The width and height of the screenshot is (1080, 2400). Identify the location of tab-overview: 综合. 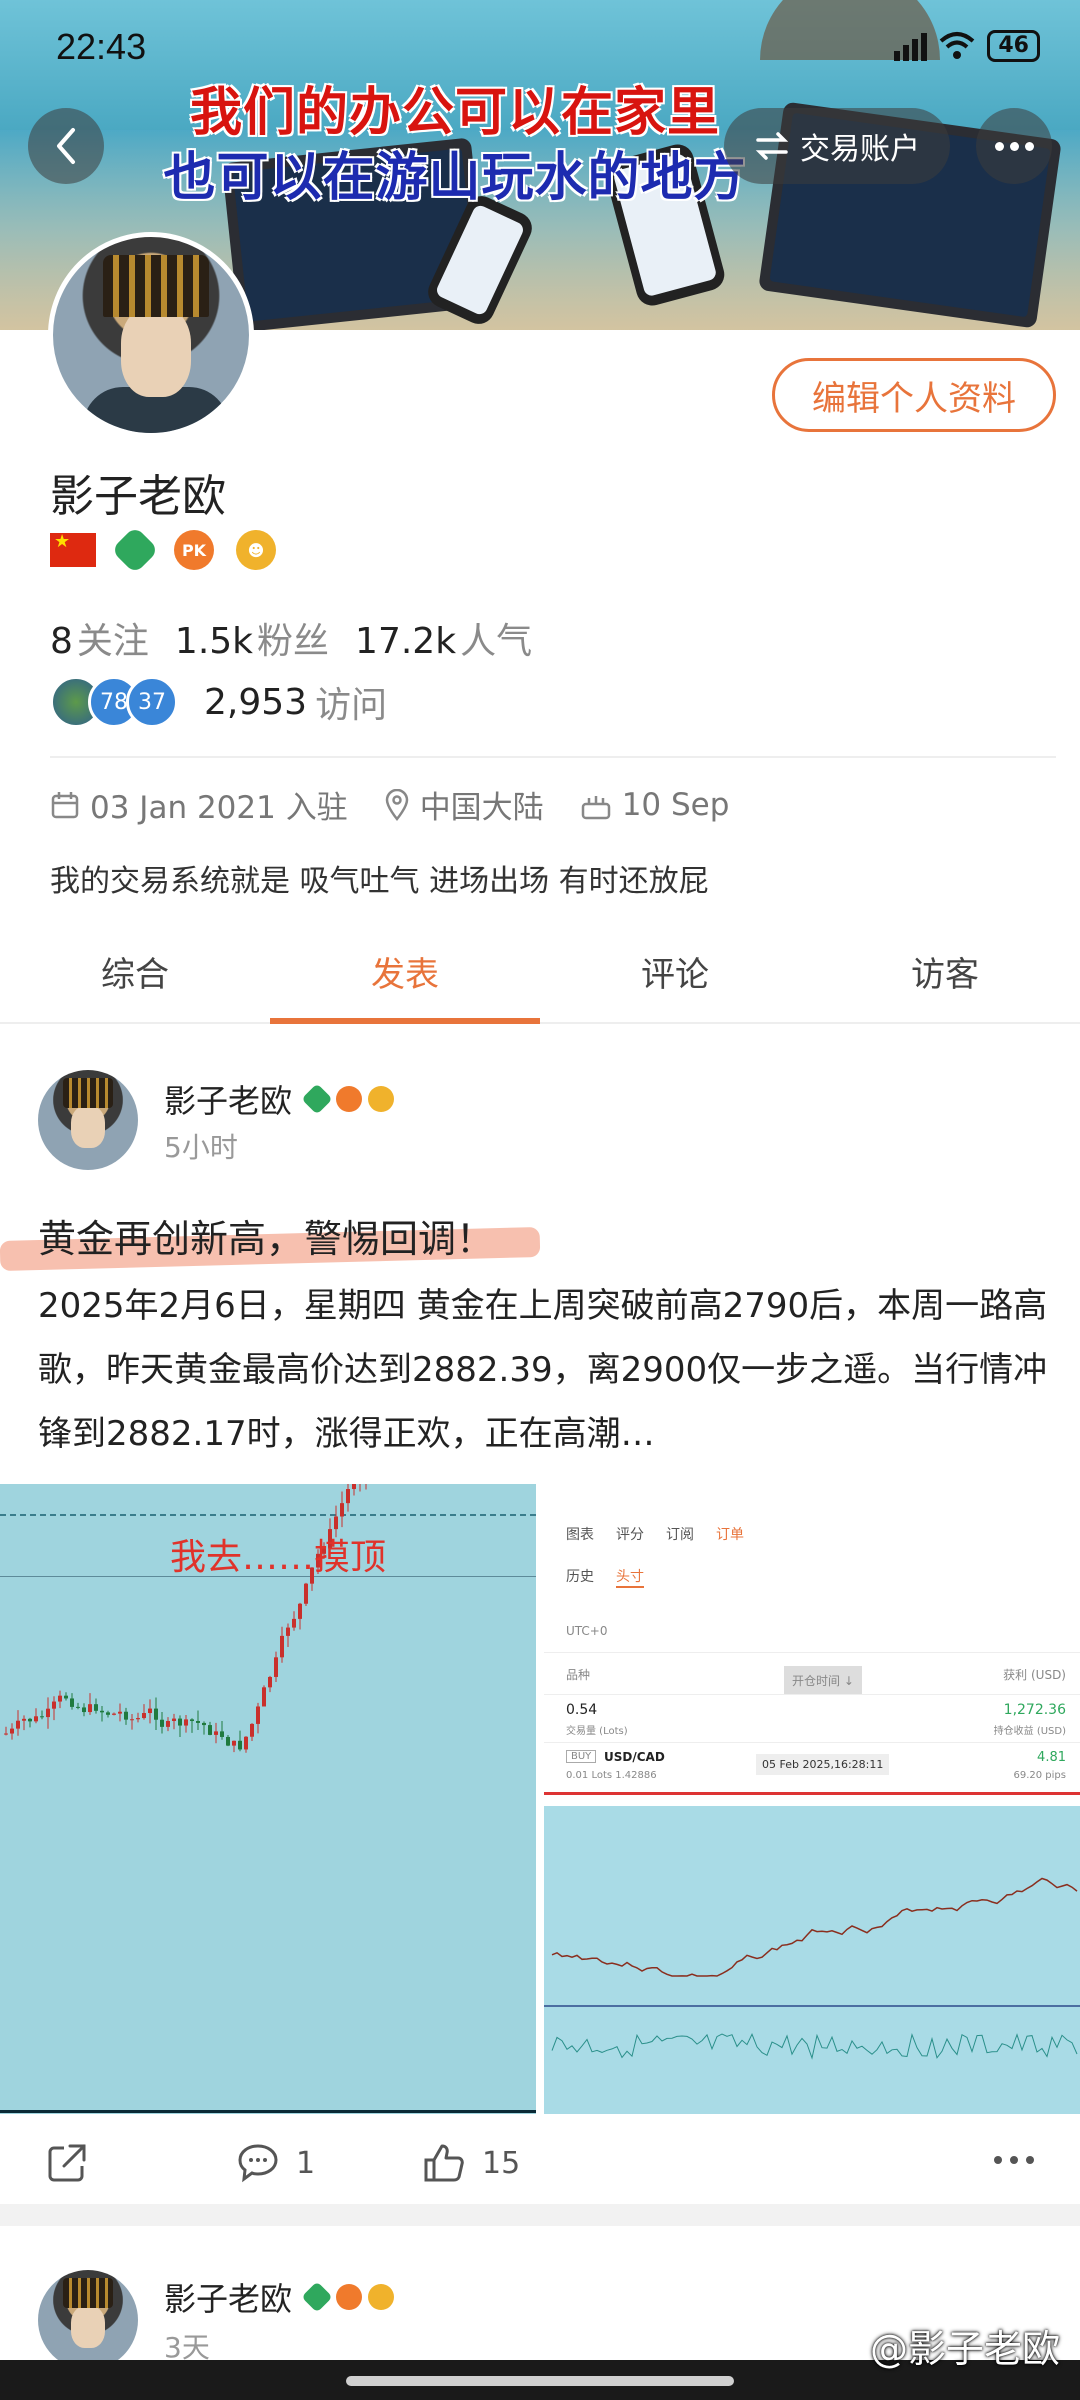
(135, 976).